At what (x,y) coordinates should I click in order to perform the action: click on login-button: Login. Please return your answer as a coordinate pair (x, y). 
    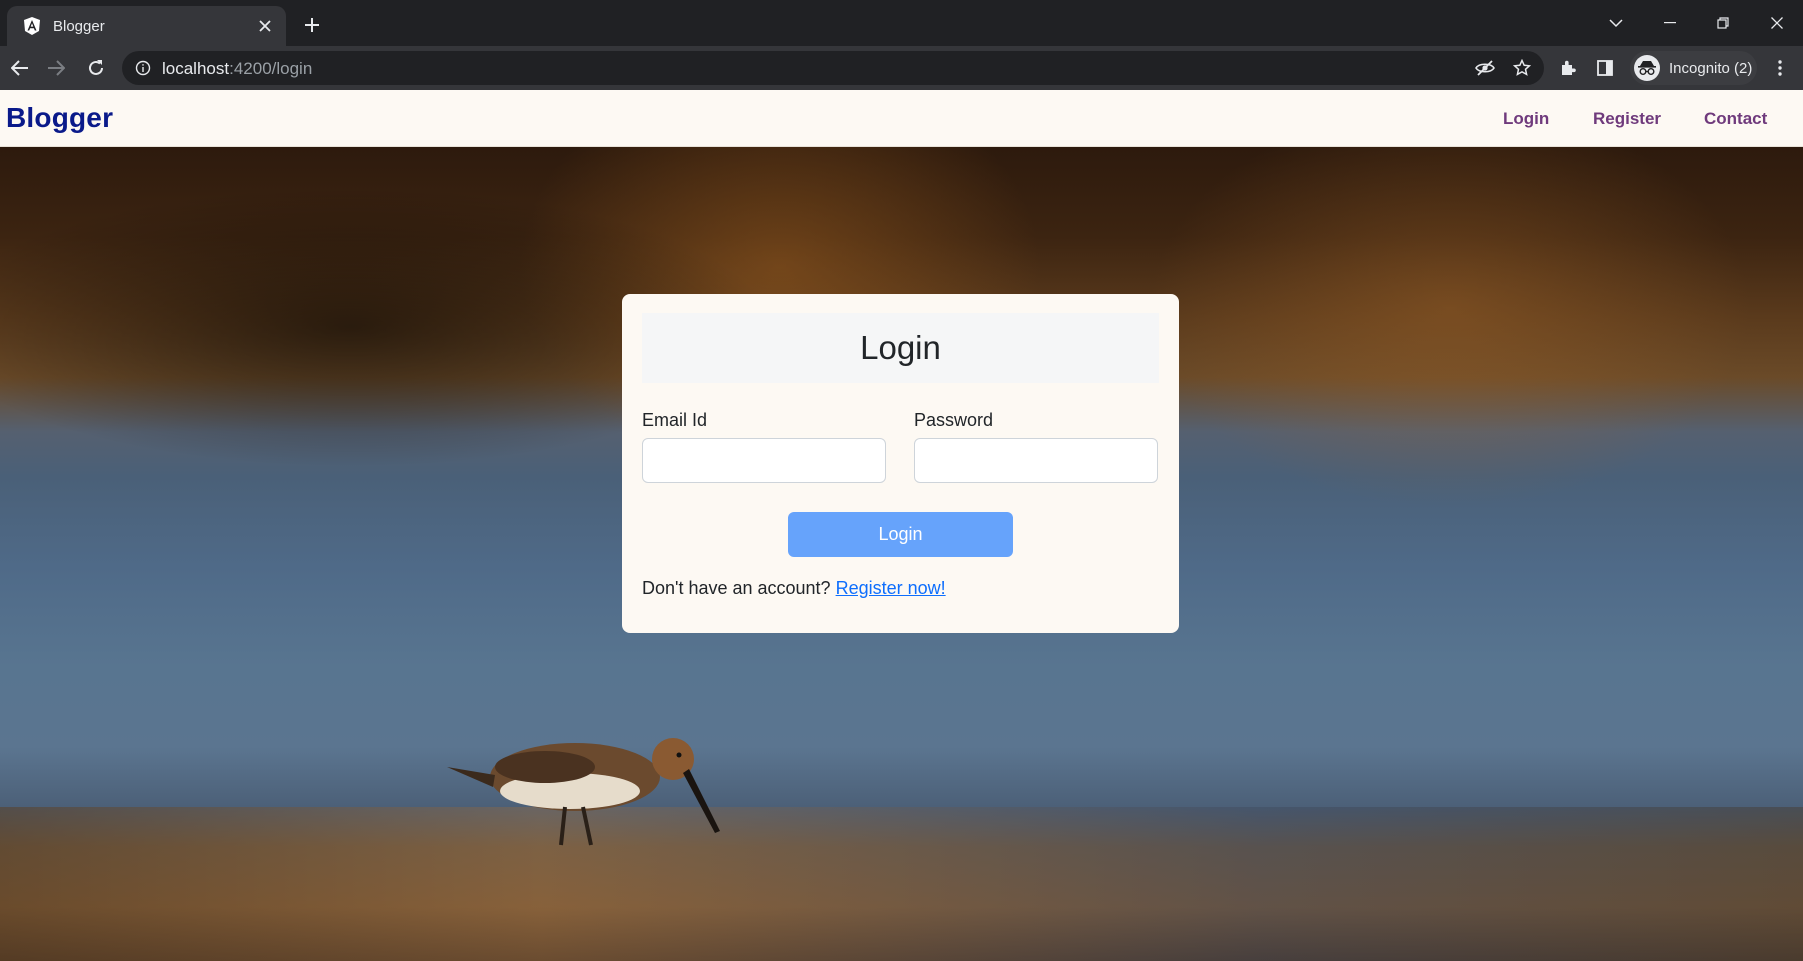
    Looking at the image, I should click on (900, 534).